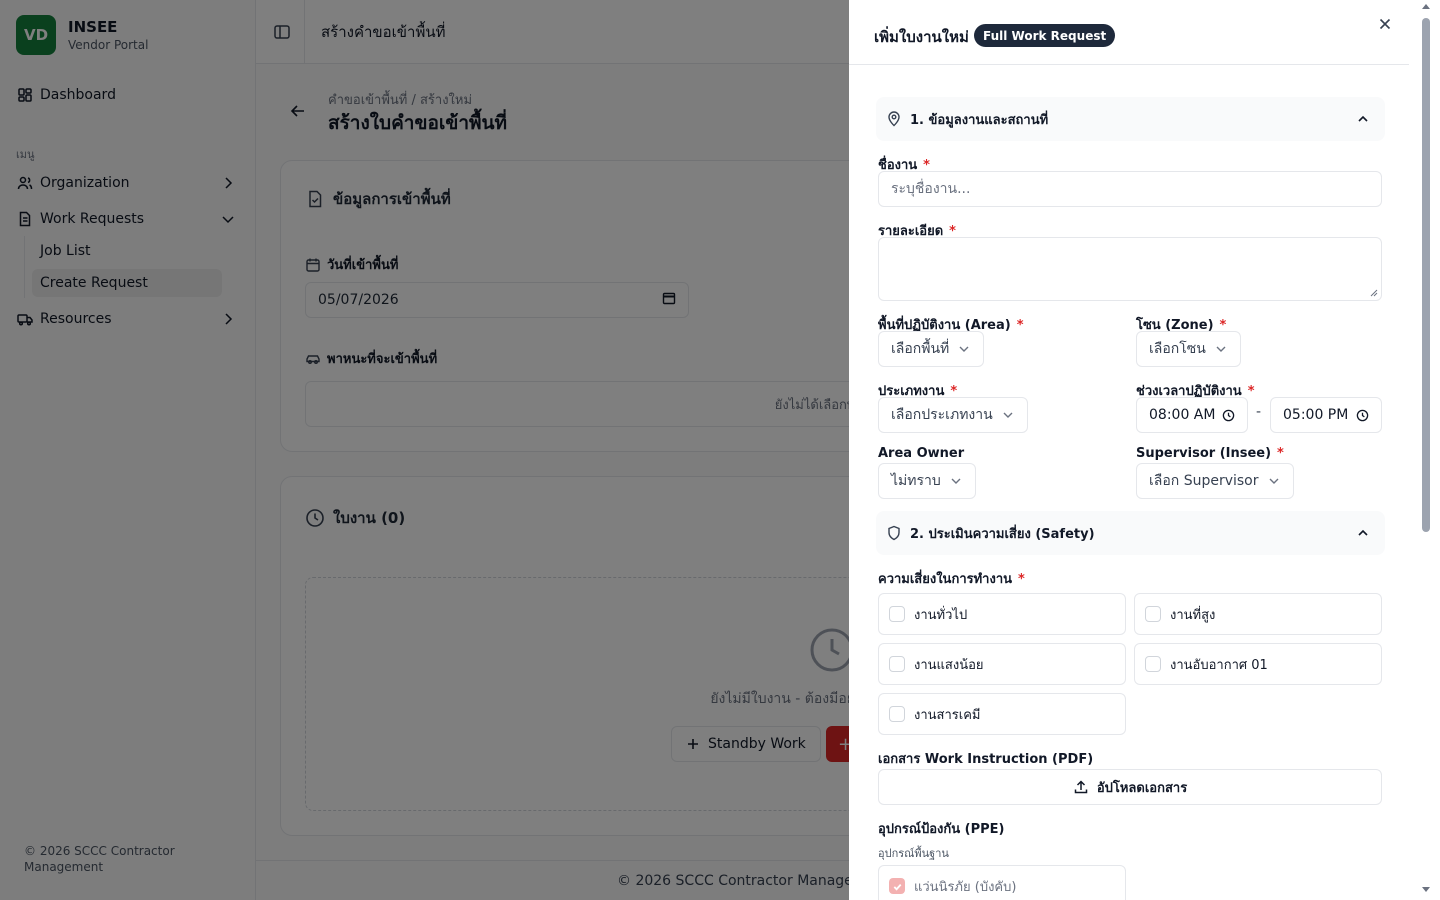  What do you see at coordinates (1426, 889) in the screenshot?
I see `scroll-down-arrow-icon` at bounding box center [1426, 889].